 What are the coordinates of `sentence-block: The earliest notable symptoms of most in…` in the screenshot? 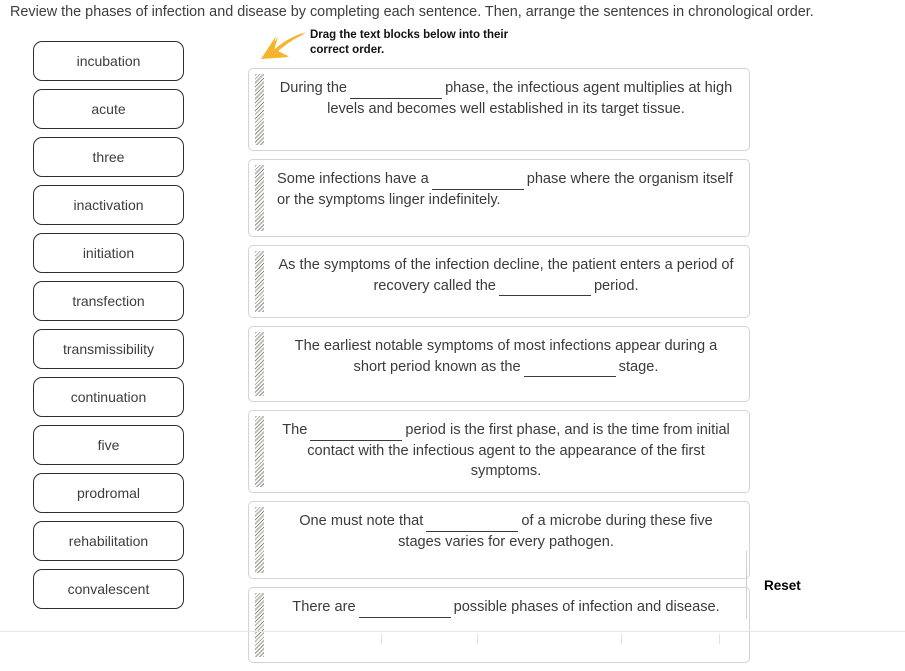 It's located at (499, 364).